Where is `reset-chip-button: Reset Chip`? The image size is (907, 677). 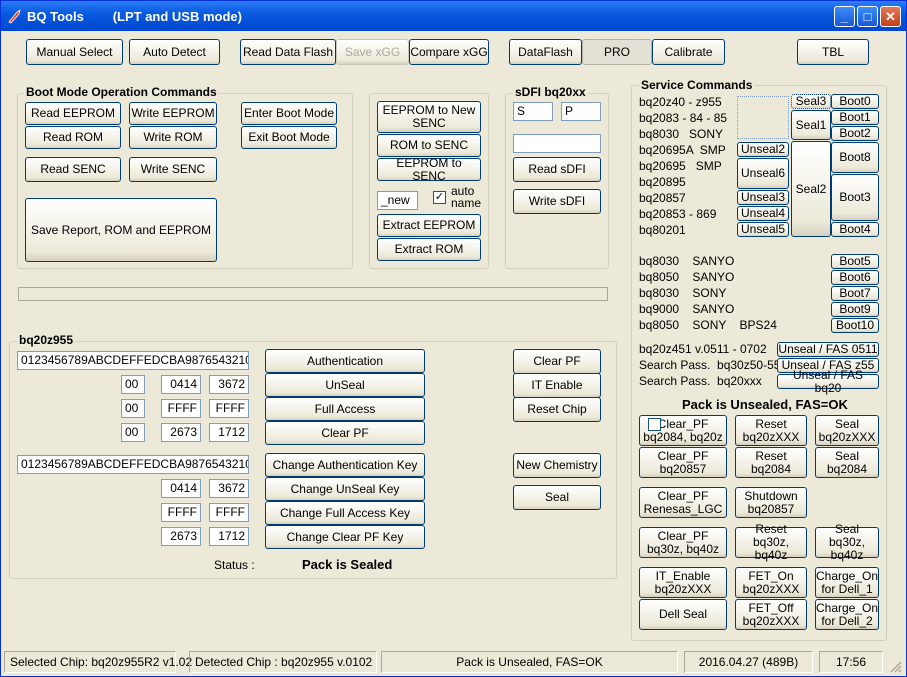
reset-chip-button: Reset Chip is located at coordinates (557, 409).